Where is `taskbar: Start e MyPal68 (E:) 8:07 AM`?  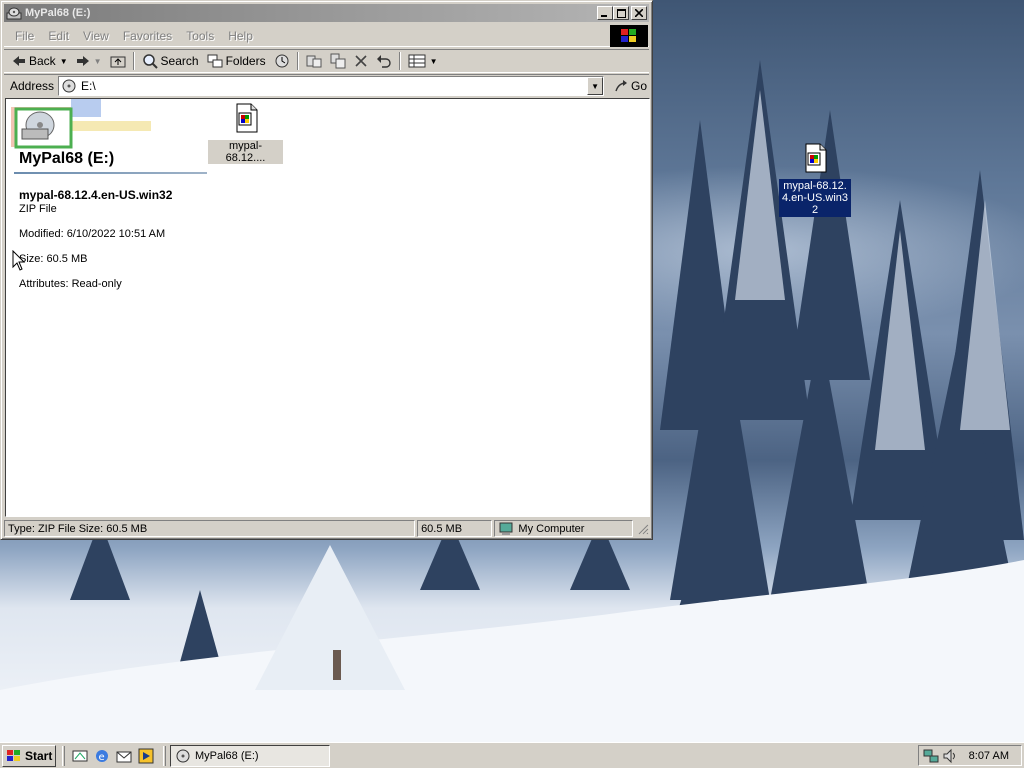 taskbar: Start e MyPal68 (E:) 8:07 AM is located at coordinates (512, 755).